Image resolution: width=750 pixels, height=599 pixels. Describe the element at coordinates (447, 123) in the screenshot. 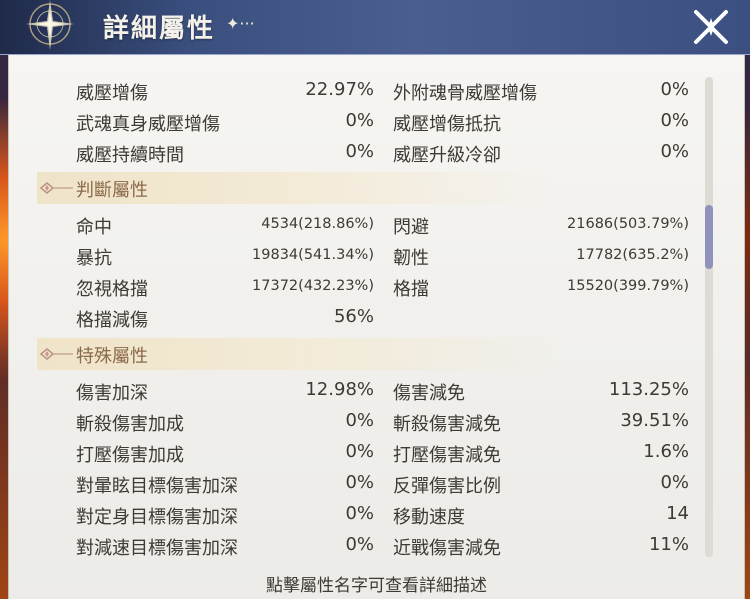

I see `attr-label: 威壓增傷抵抗` at that location.